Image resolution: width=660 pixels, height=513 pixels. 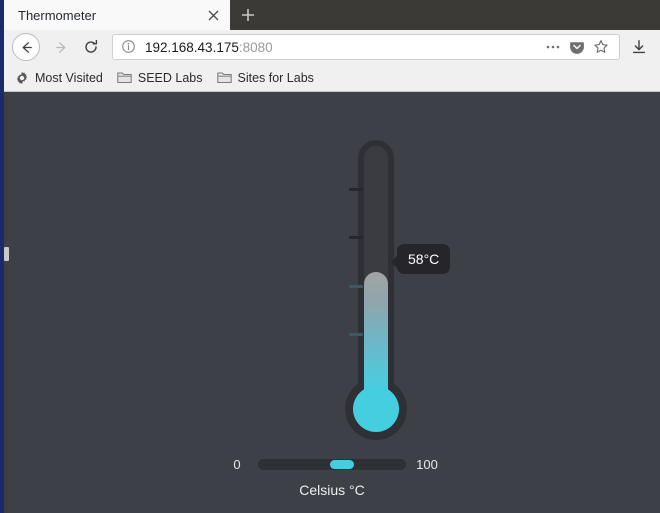 I want to click on slider-max-label: 100, so click(x=427, y=464).